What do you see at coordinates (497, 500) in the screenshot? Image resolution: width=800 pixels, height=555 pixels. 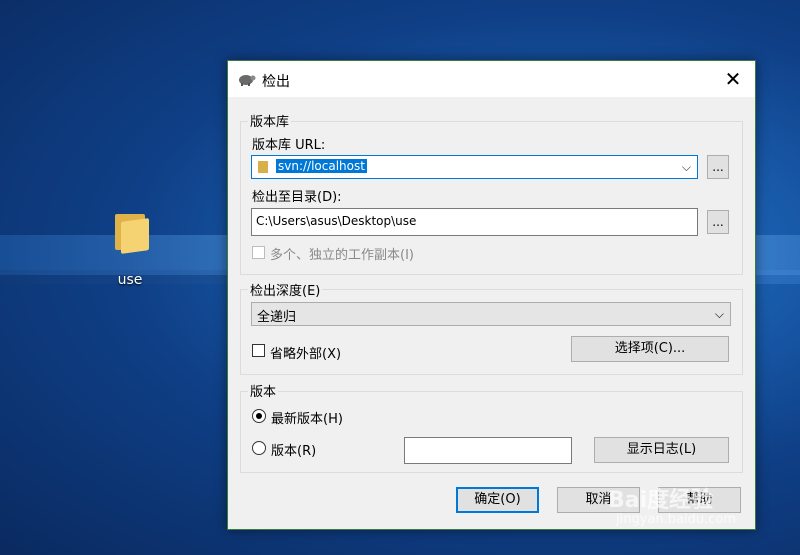 I see `ok-button: 确定(O)` at bounding box center [497, 500].